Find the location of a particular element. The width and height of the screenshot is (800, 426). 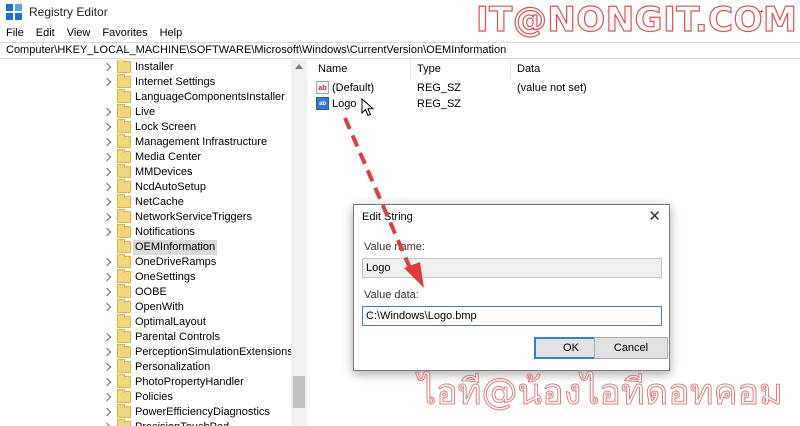

menu-view: View is located at coordinates (79, 33).